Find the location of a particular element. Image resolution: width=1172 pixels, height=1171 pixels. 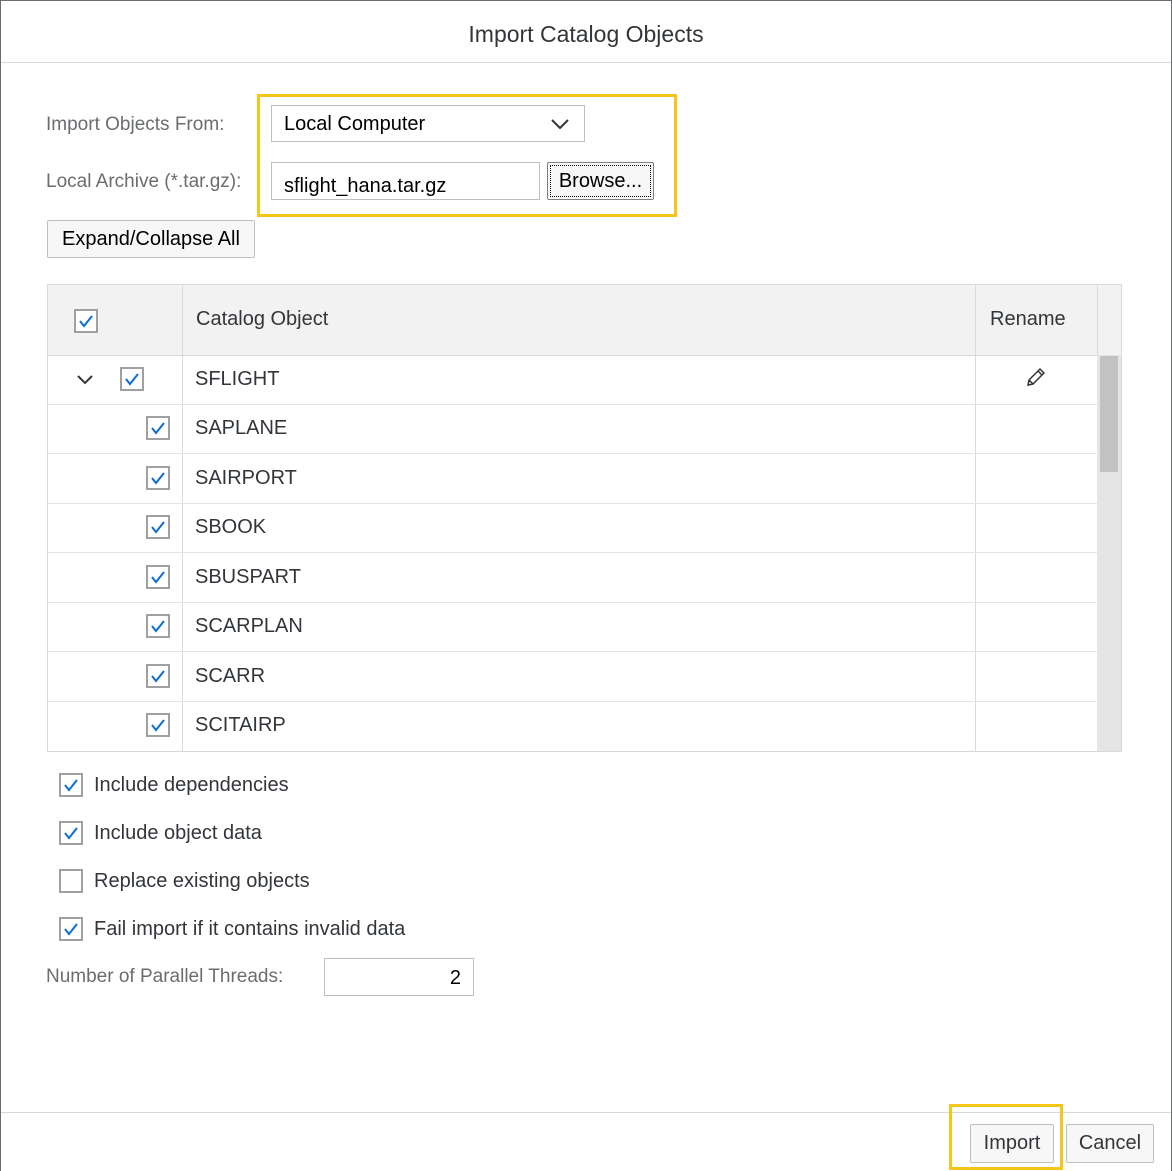

catalog-object-name: SBUSPART is located at coordinates (248, 577).